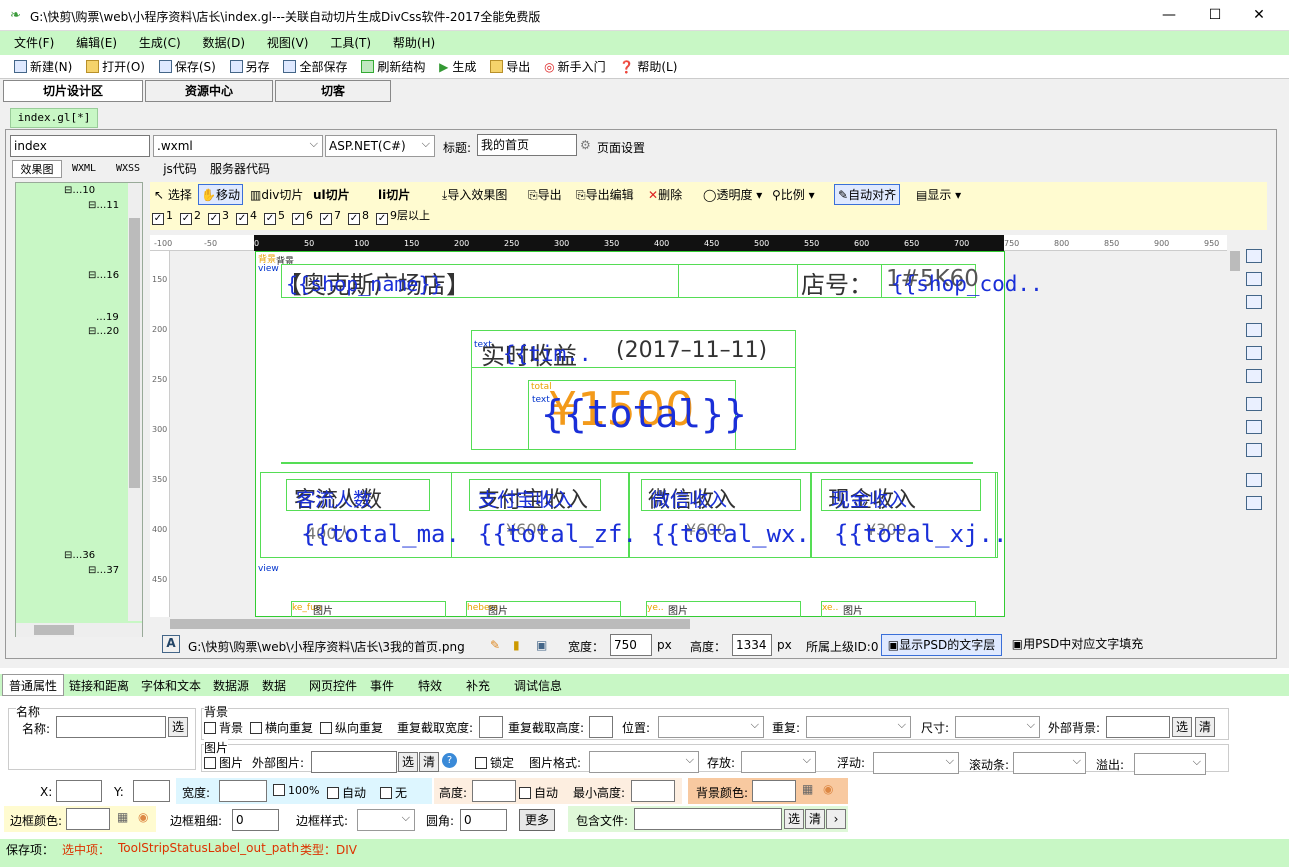  What do you see at coordinates (382, 685) in the screenshot?
I see `tab-events: 事件` at bounding box center [382, 685].